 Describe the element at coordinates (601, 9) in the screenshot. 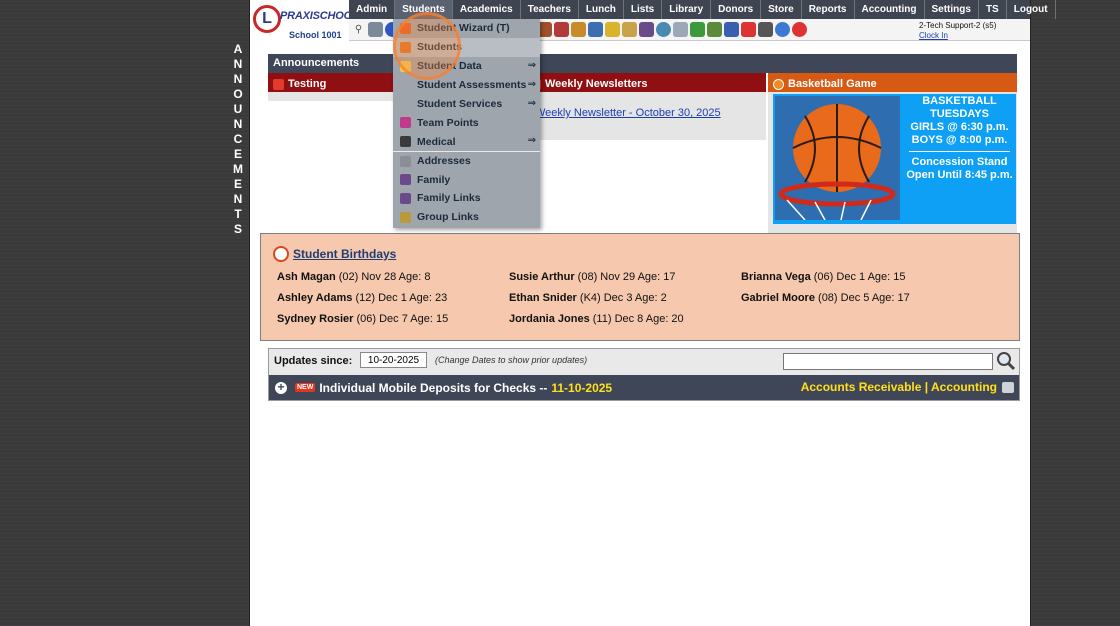

I see `menu-lunch: Lunch` at that location.